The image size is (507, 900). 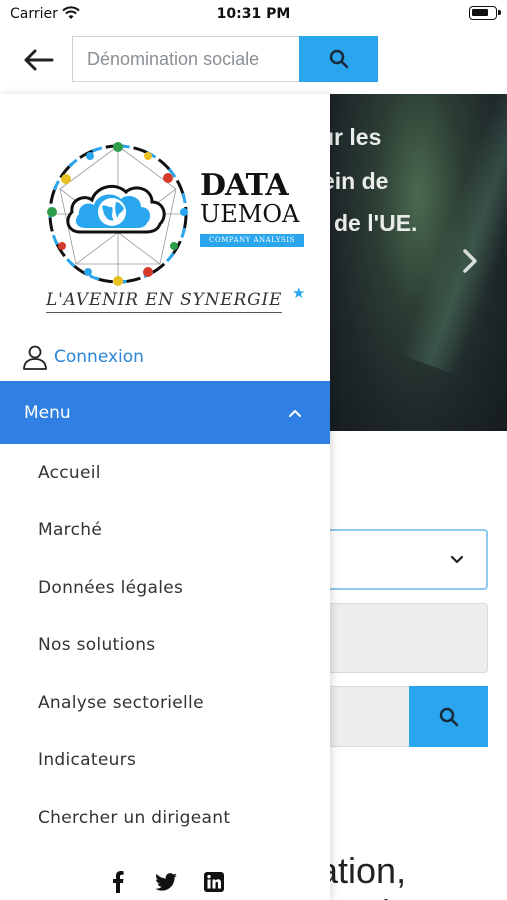 I want to click on section-heading-continued: ri, so click(x=380, y=896).